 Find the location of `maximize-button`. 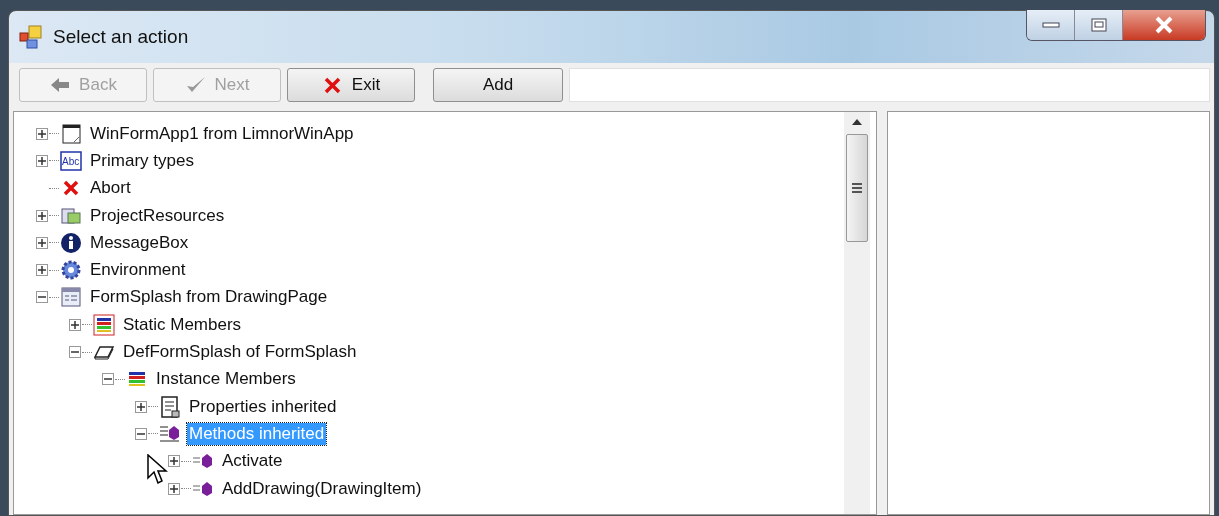

maximize-button is located at coordinates (1099, 25).